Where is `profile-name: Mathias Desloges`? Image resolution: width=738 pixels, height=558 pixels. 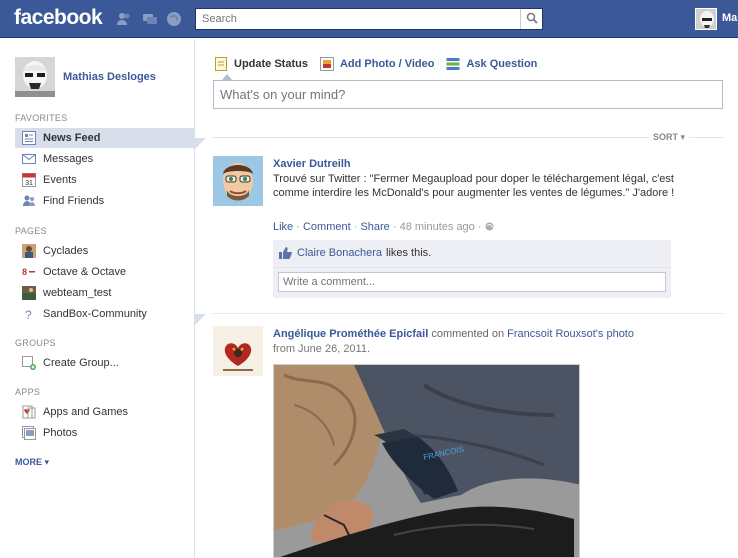
profile-name: Mathias Desloges is located at coordinates (109, 77).